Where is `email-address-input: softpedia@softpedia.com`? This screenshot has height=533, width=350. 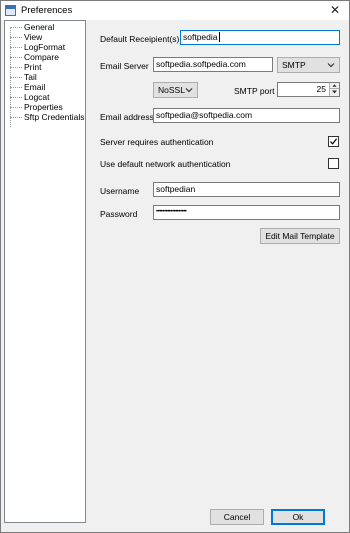
email-address-input: softpedia@softpedia.com is located at coordinates (246, 115).